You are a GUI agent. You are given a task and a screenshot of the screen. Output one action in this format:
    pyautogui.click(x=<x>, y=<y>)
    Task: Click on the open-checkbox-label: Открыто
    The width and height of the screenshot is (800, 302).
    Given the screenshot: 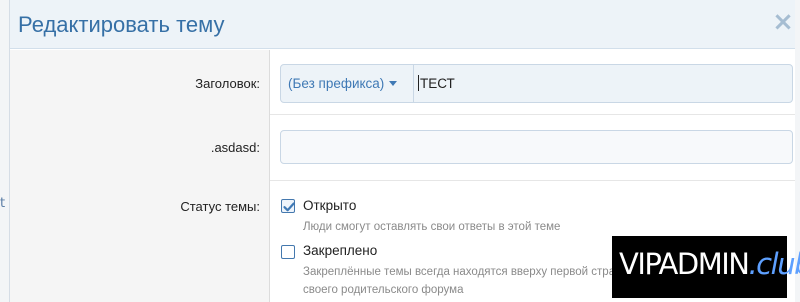 What is the action you would take?
    pyautogui.click(x=329, y=205)
    